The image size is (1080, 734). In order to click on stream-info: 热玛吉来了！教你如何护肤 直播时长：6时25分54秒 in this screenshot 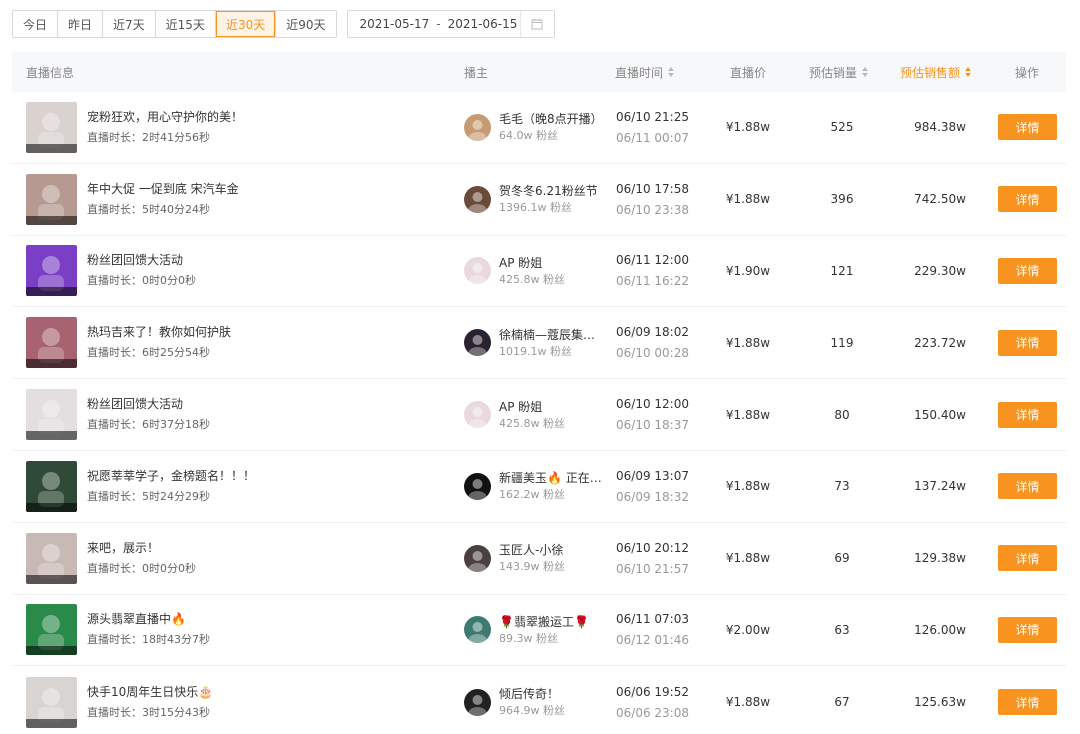, I will do `click(128, 342)`.